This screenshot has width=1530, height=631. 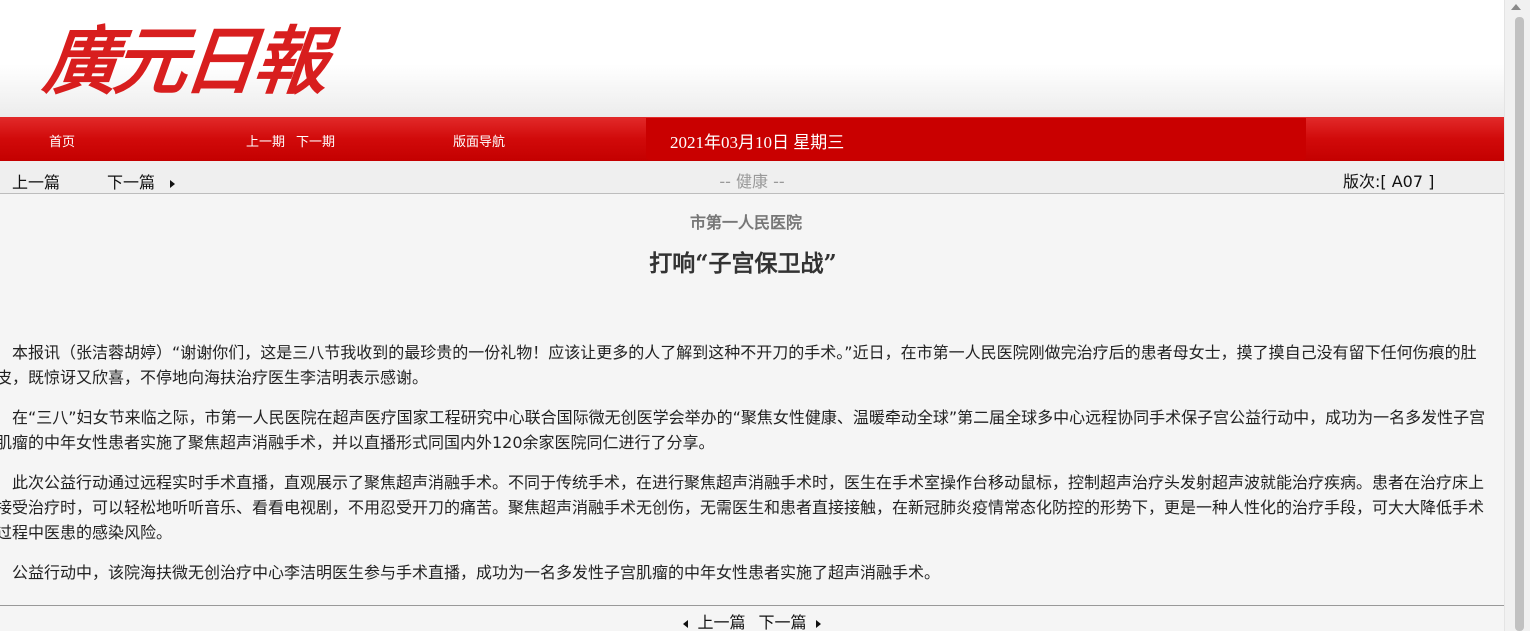 I want to click on triangle-right-icon, so click(x=818, y=623).